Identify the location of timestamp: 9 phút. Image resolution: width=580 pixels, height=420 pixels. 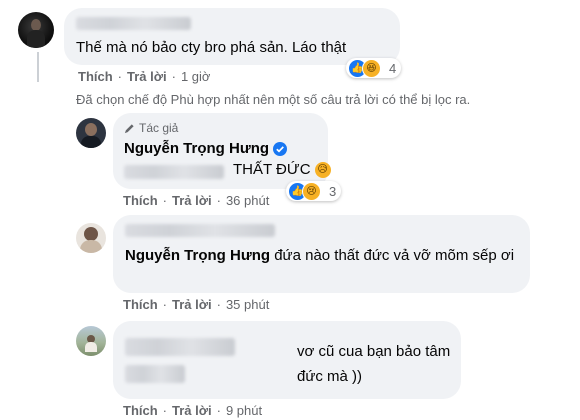
(244, 410).